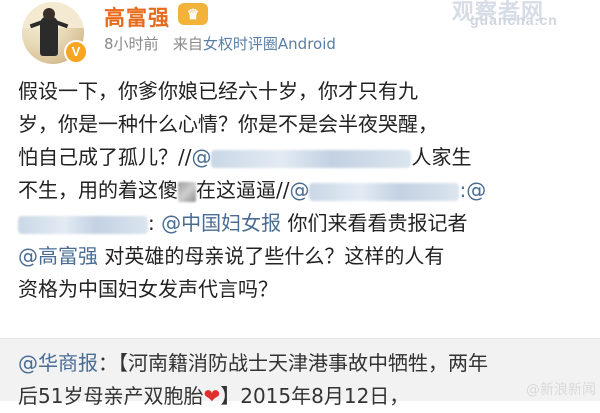  I want to click on source-prefix: 来自, so click(187, 44).